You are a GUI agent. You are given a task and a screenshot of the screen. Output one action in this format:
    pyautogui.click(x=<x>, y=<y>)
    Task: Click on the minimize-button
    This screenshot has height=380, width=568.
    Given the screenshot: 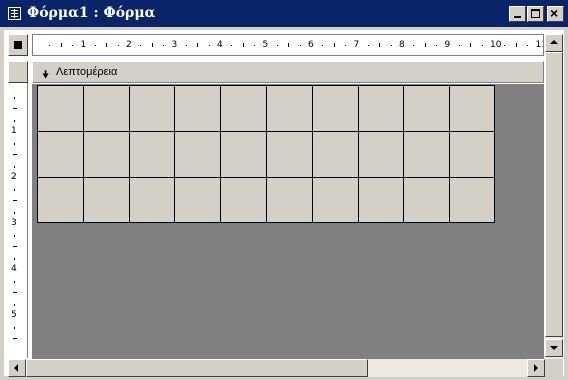 What is the action you would take?
    pyautogui.click(x=517, y=14)
    